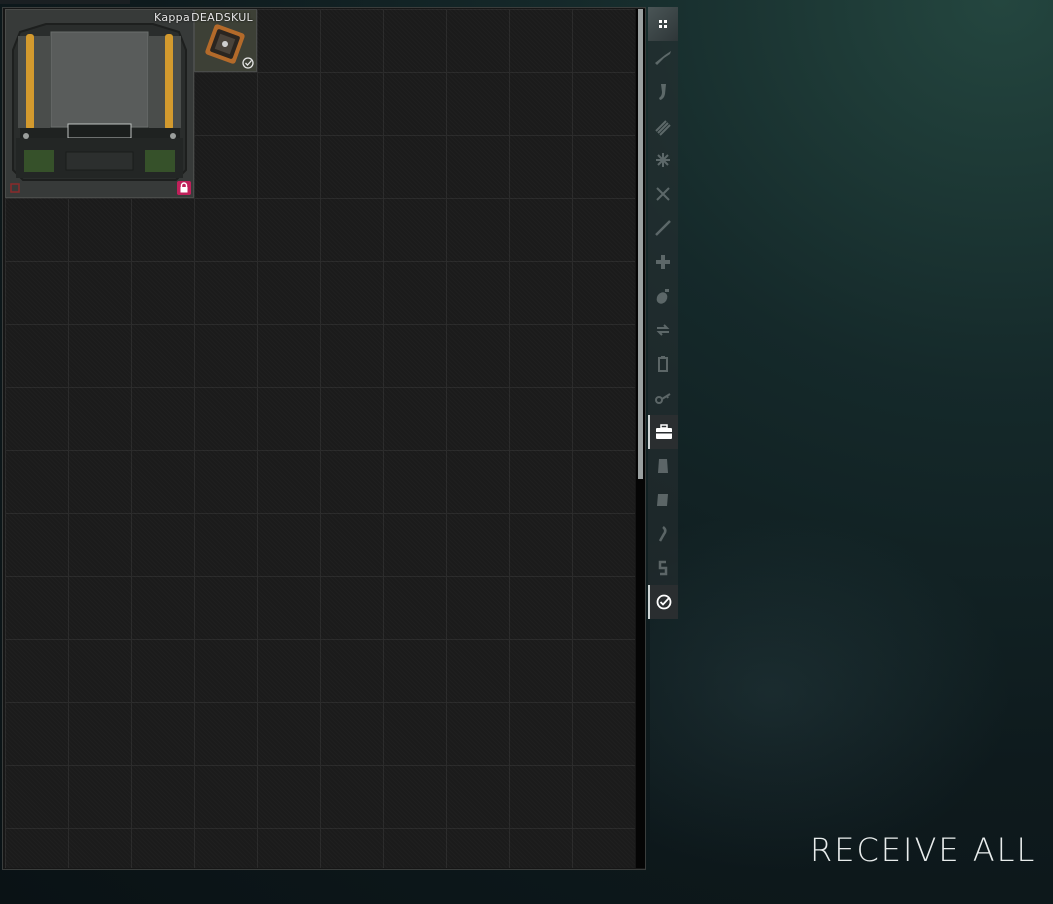 This screenshot has height=904, width=1053. I want to click on lock-icon, so click(184, 188).